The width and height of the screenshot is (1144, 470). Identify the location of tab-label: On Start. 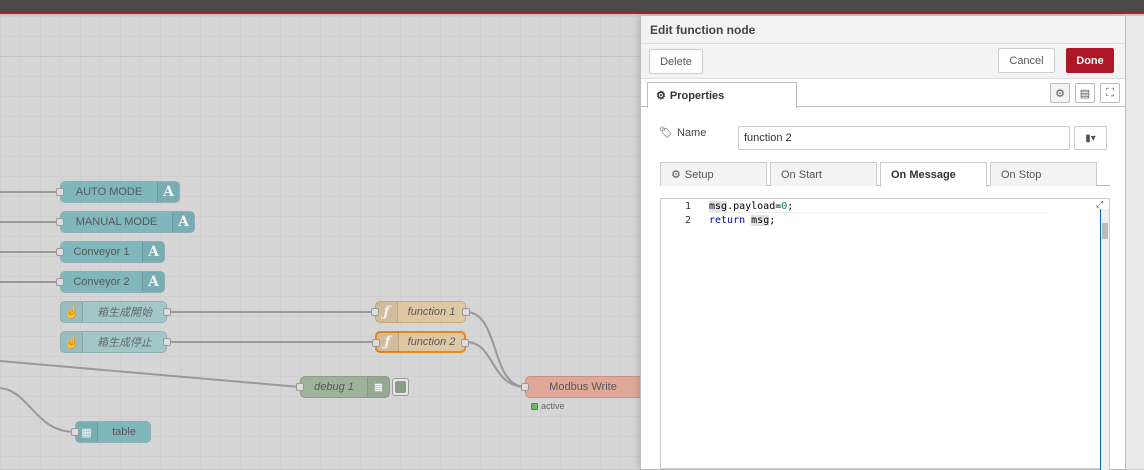
(801, 174).